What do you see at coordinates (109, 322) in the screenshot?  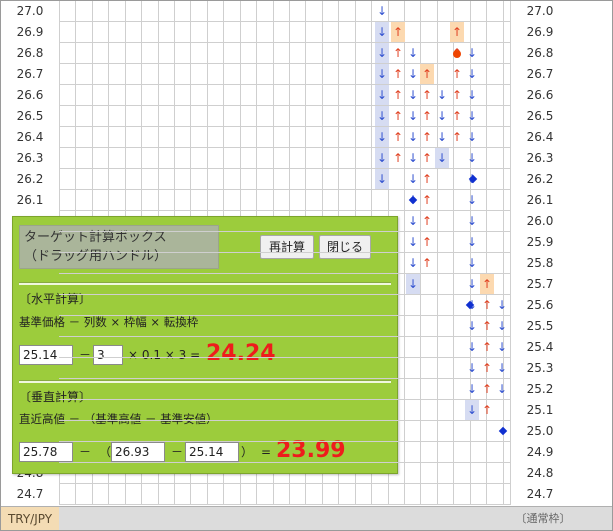 I see `horizontal-formula: 基準価格 － 列数 × 枠幅 × 転換枠` at bounding box center [109, 322].